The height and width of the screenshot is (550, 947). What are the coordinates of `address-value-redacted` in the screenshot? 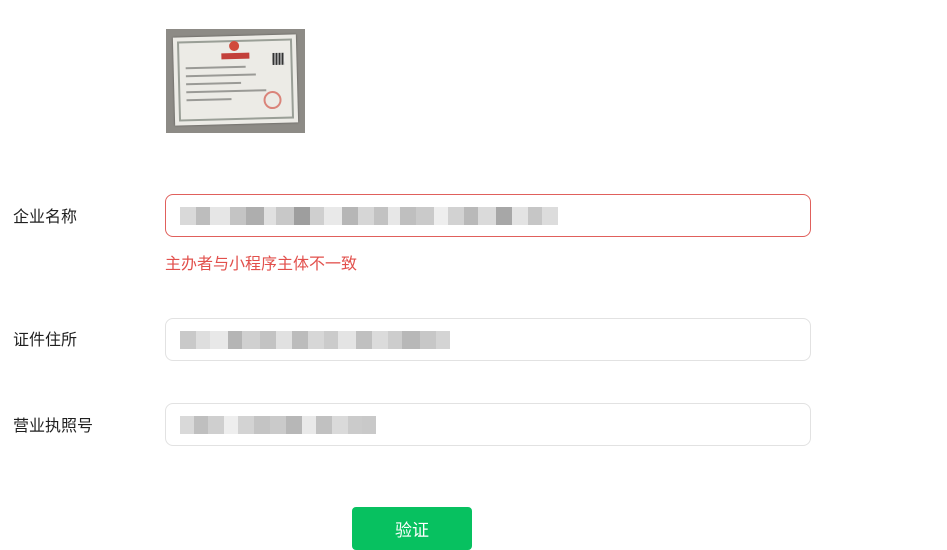 It's located at (315, 340).